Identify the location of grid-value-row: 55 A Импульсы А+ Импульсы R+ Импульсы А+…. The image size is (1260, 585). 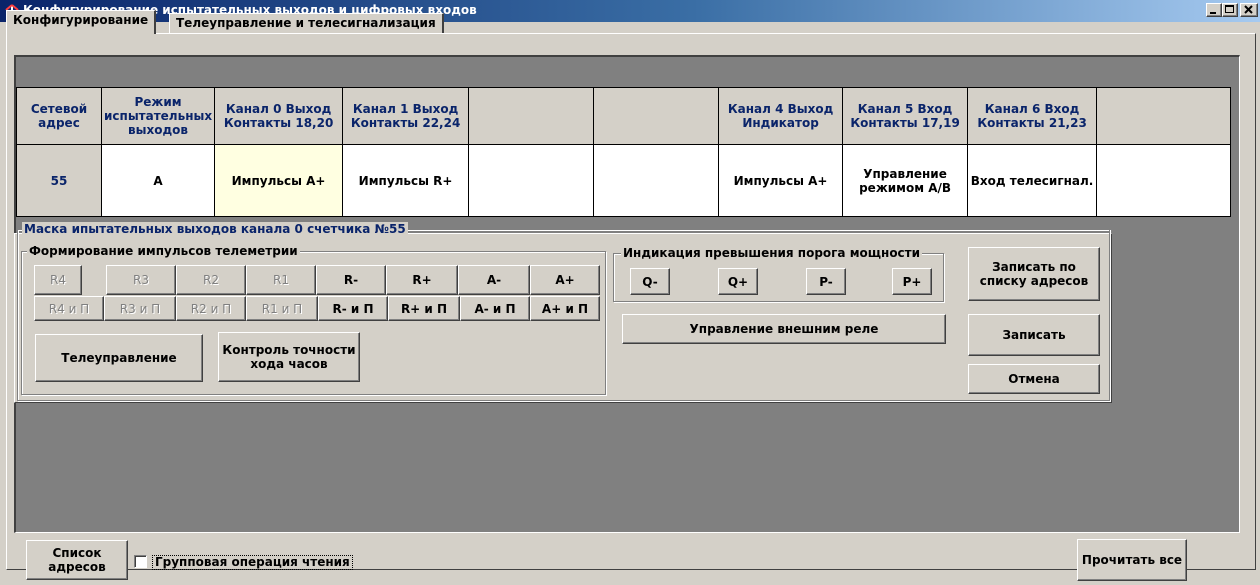
(624, 180).